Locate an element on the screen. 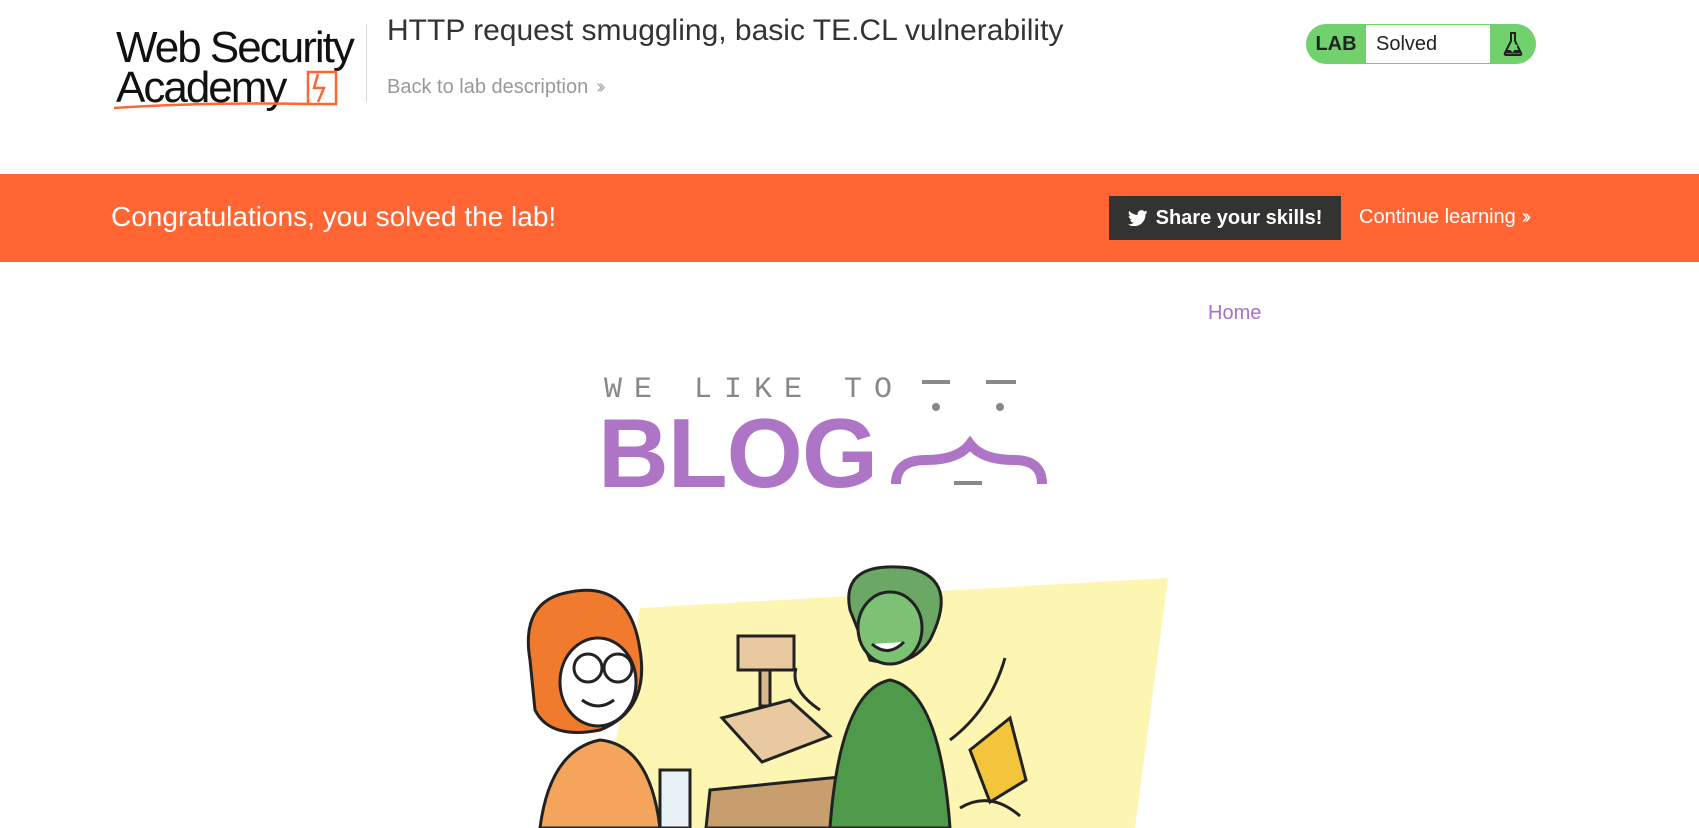 Image resolution: width=1699 pixels, height=828 pixels. nav-home-link: Home is located at coordinates (1234, 313).